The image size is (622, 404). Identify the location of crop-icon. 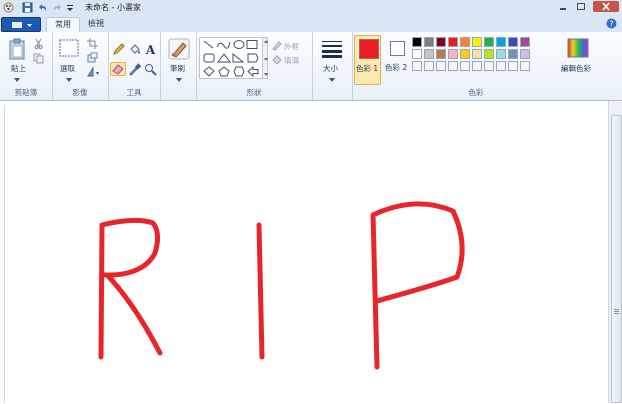
(92, 43).